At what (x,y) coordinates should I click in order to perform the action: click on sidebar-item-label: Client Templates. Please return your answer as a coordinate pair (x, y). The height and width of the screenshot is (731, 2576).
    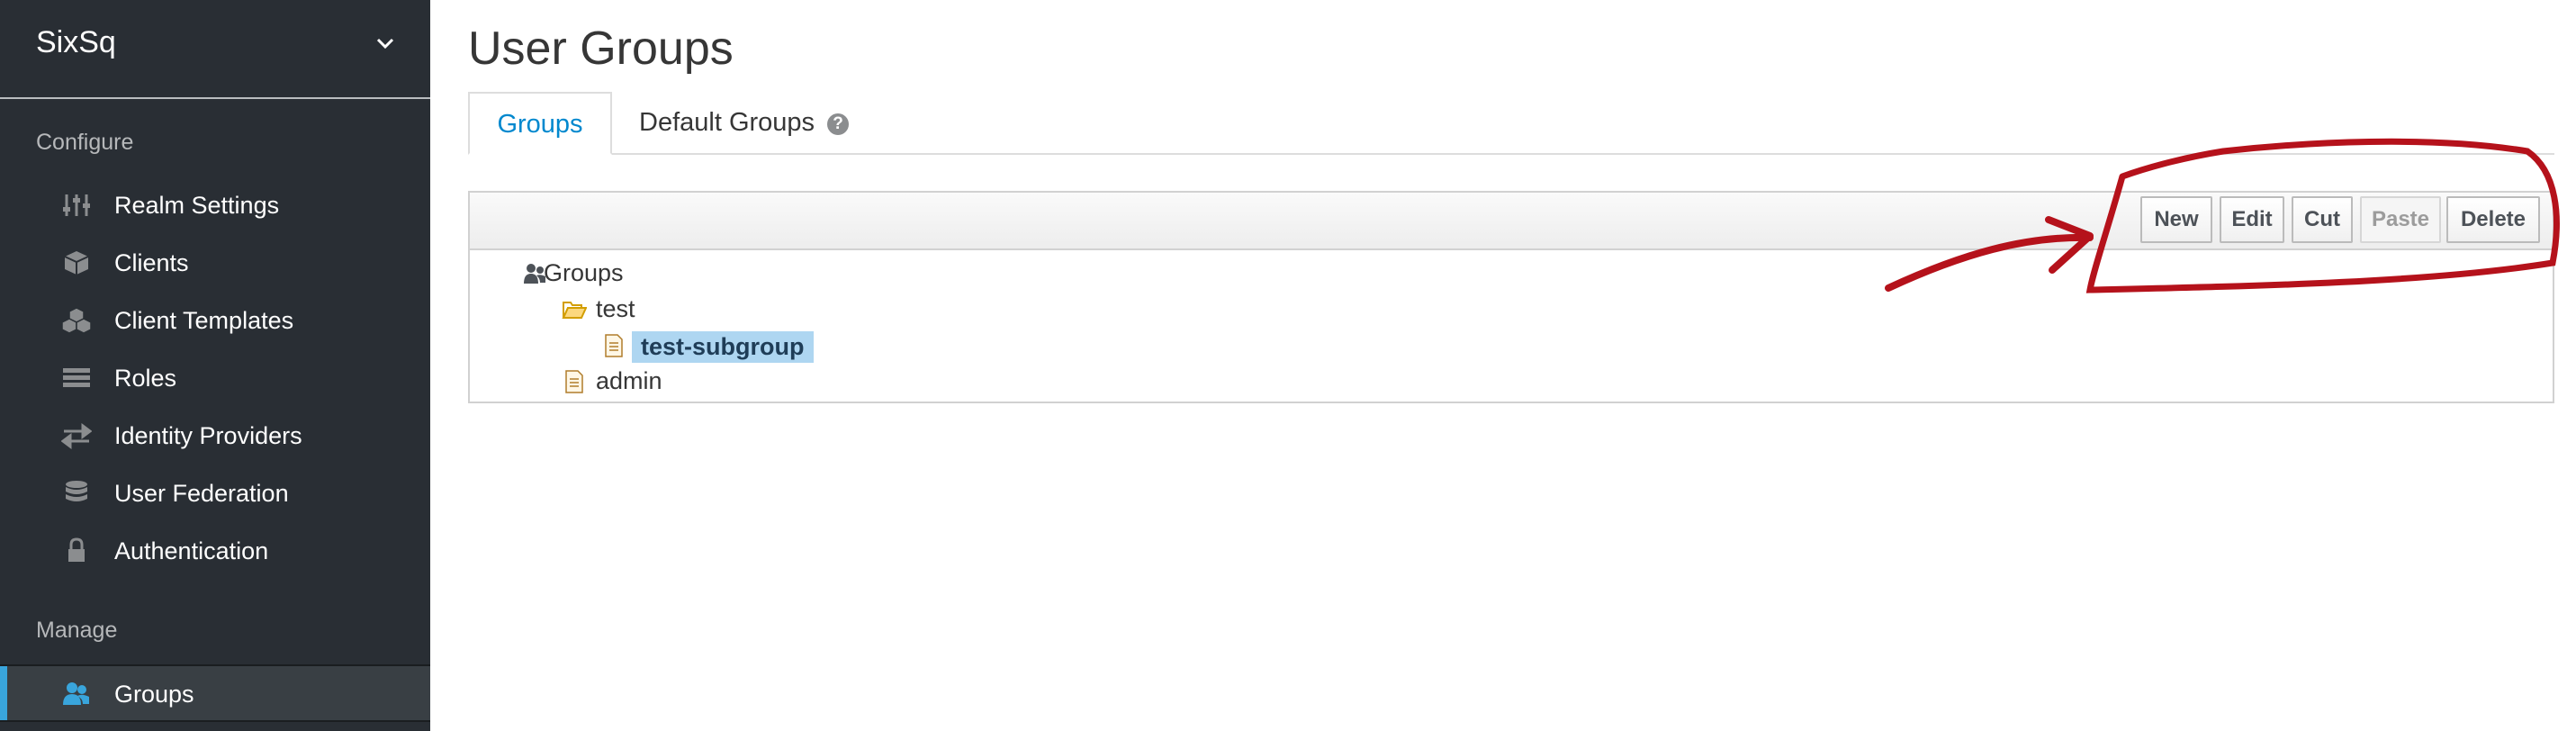
    Looking at the image, I should click on (204, 320).